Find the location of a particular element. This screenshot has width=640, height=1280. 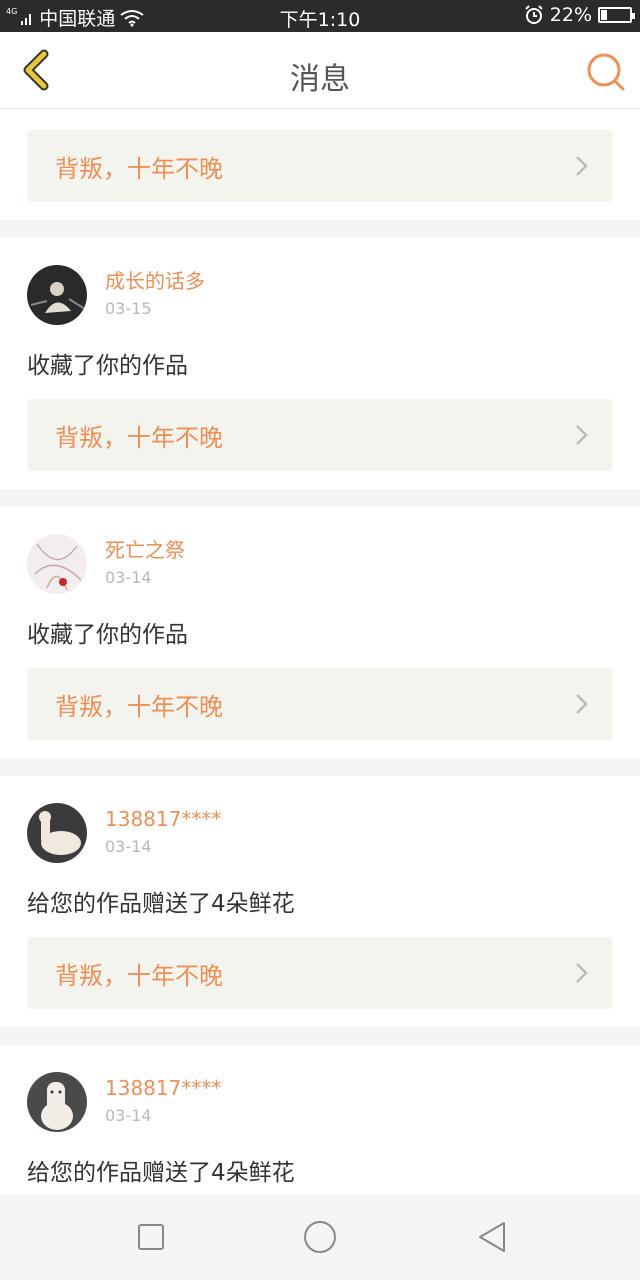

triangle-back-icon is located at coordinates (492, 1237).